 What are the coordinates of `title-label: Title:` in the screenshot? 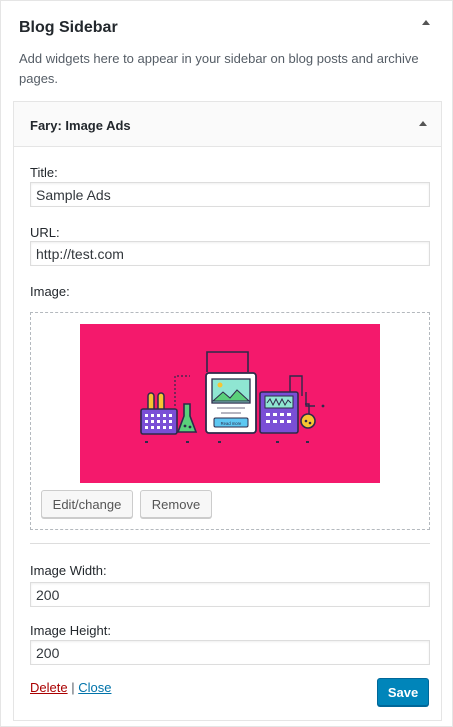 It's located at (44, 172).